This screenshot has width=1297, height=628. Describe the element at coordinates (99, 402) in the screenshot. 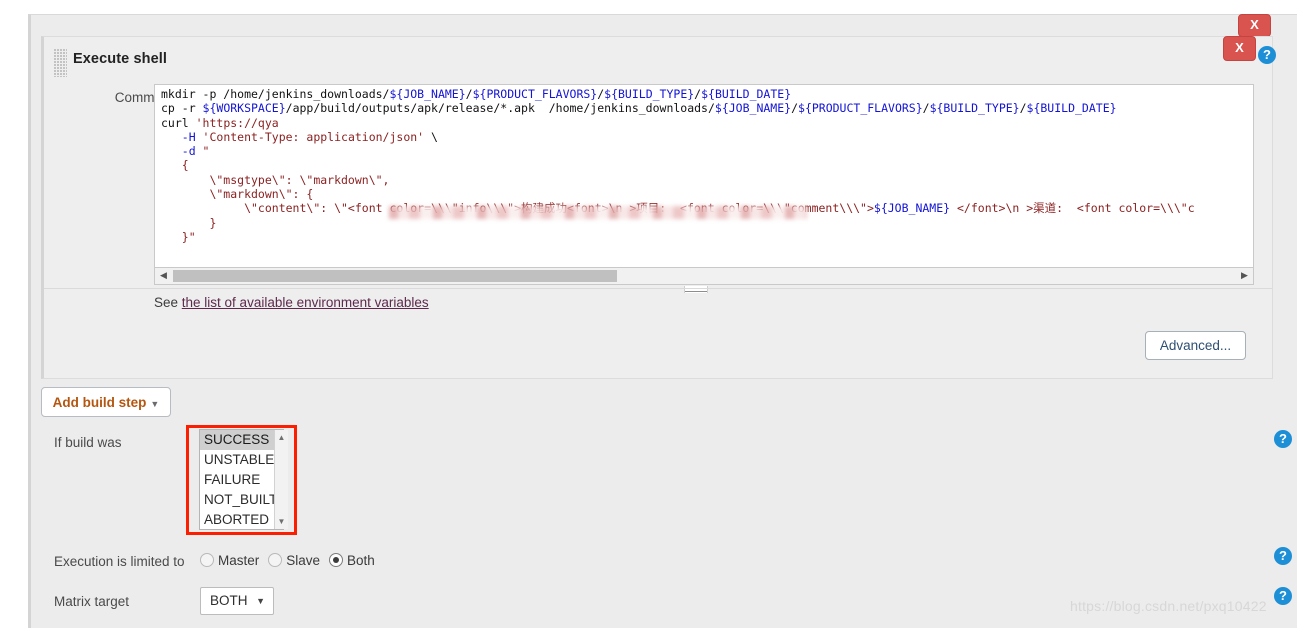

I see `add-build-step-label: Add build step` at that location.